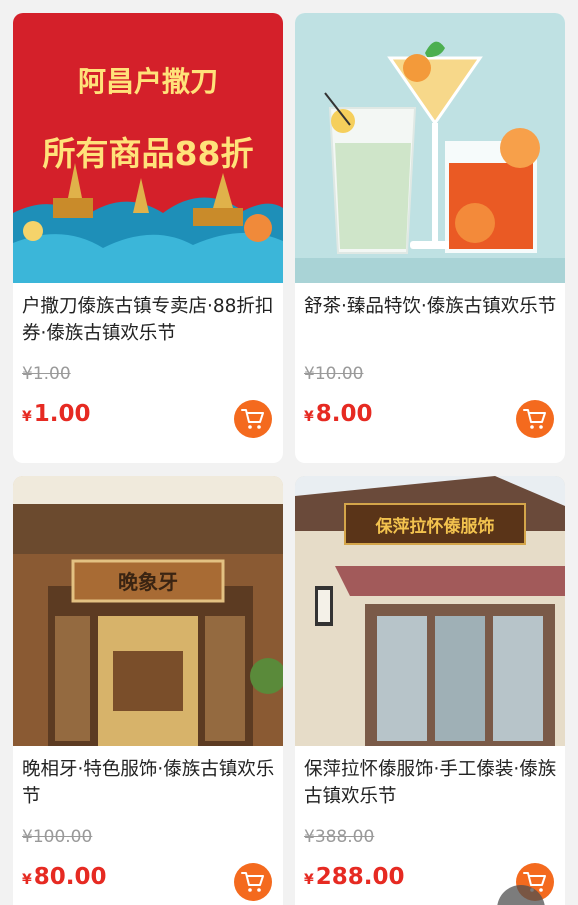 The image size is (578, 905). I want to click on price-value: 80.00, so click(70, 877).